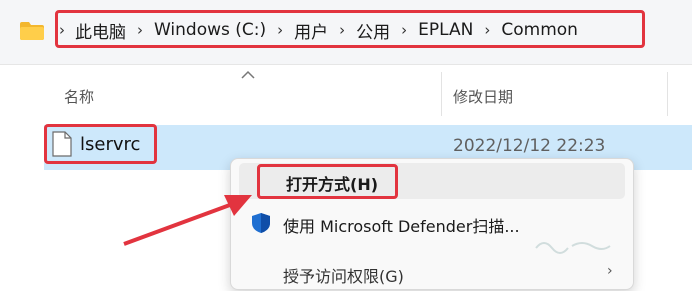 This screenshot has width=692, height=291. I want to click on menu-item-open-with: 打开方式(H), so click(432, 181).